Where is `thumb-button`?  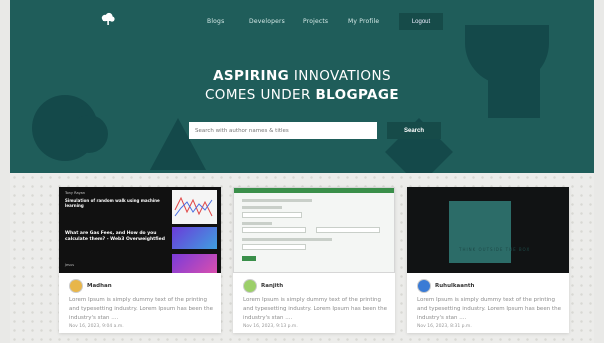 thumb-button is located at coordinates (249, 258).